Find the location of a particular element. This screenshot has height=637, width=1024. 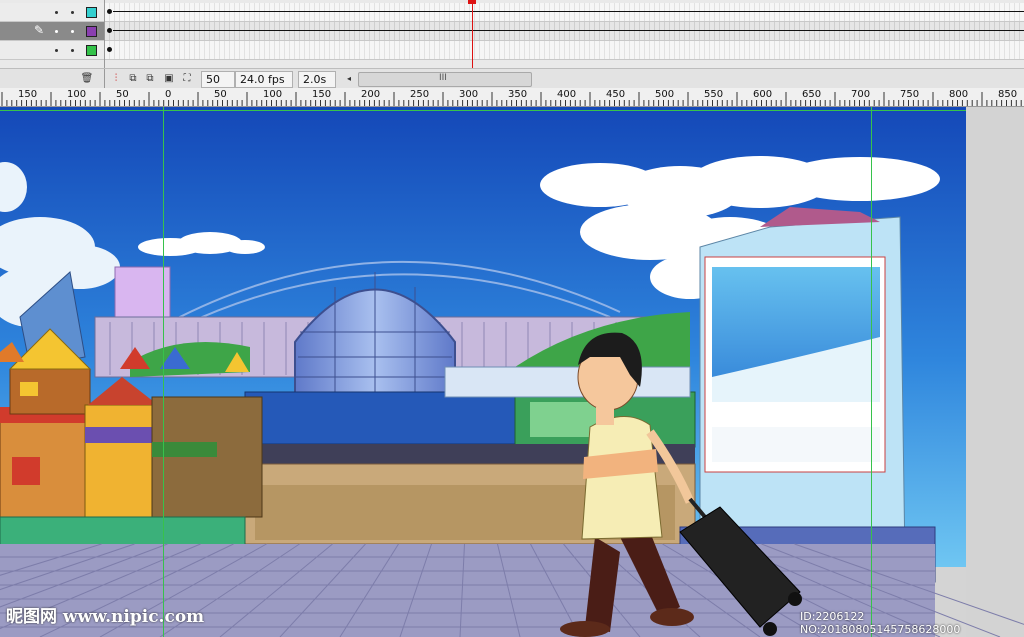

trash-icon: 🗑 is located at coordinates (87, 78).